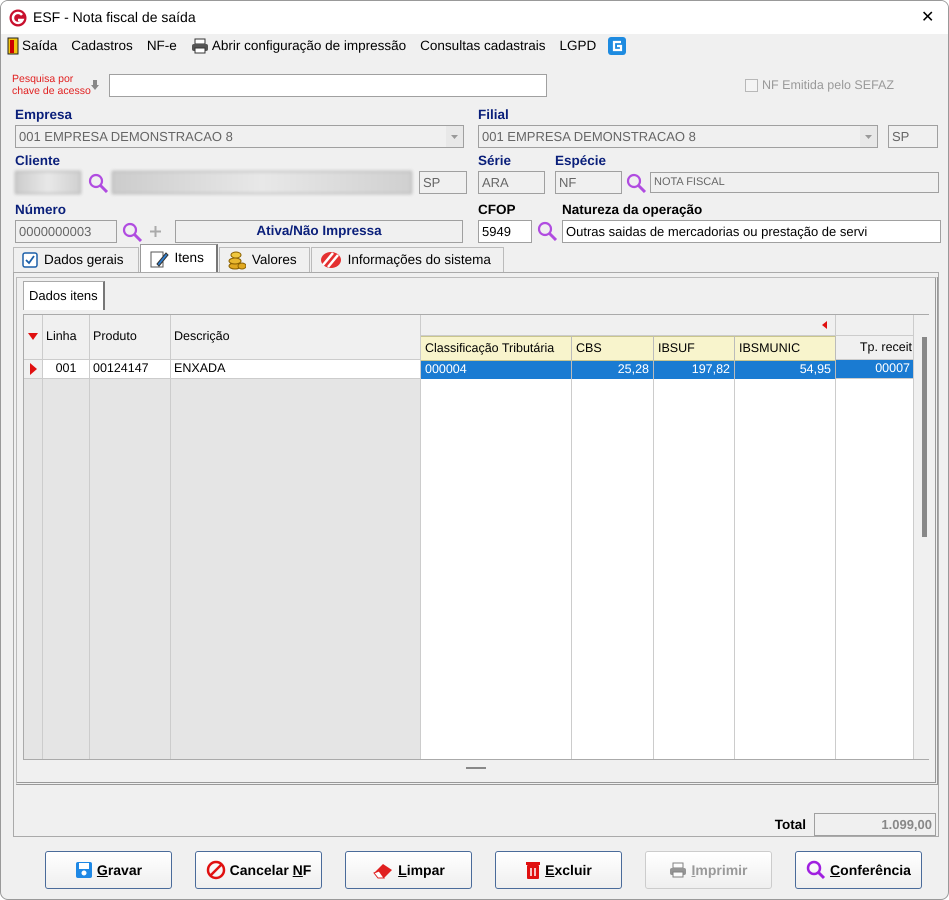 The height and width of the screenshot is (900, 949). Describe the element at coordinates (114, 17) in the screenshot. I see `window-title: ESF - Nota fiscal de saída` at that location.